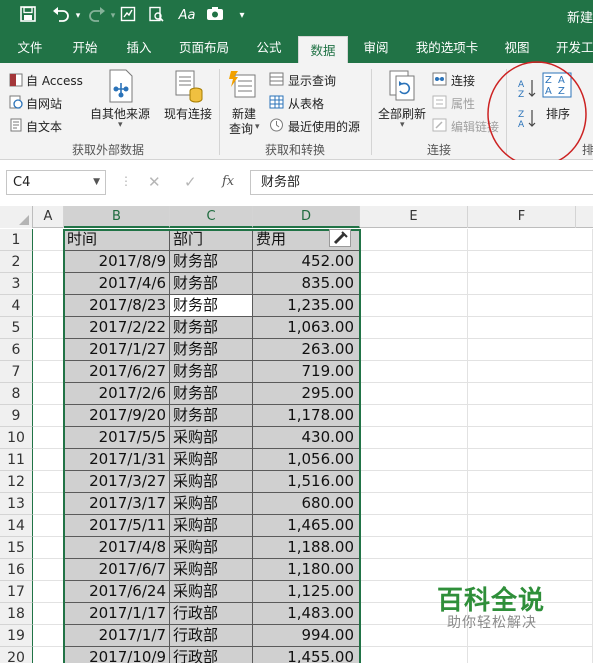 The height and width of the screenshot is (663, 593). I want to click on refresh-all-dropdown-icon: ▾, so click(402, 125).